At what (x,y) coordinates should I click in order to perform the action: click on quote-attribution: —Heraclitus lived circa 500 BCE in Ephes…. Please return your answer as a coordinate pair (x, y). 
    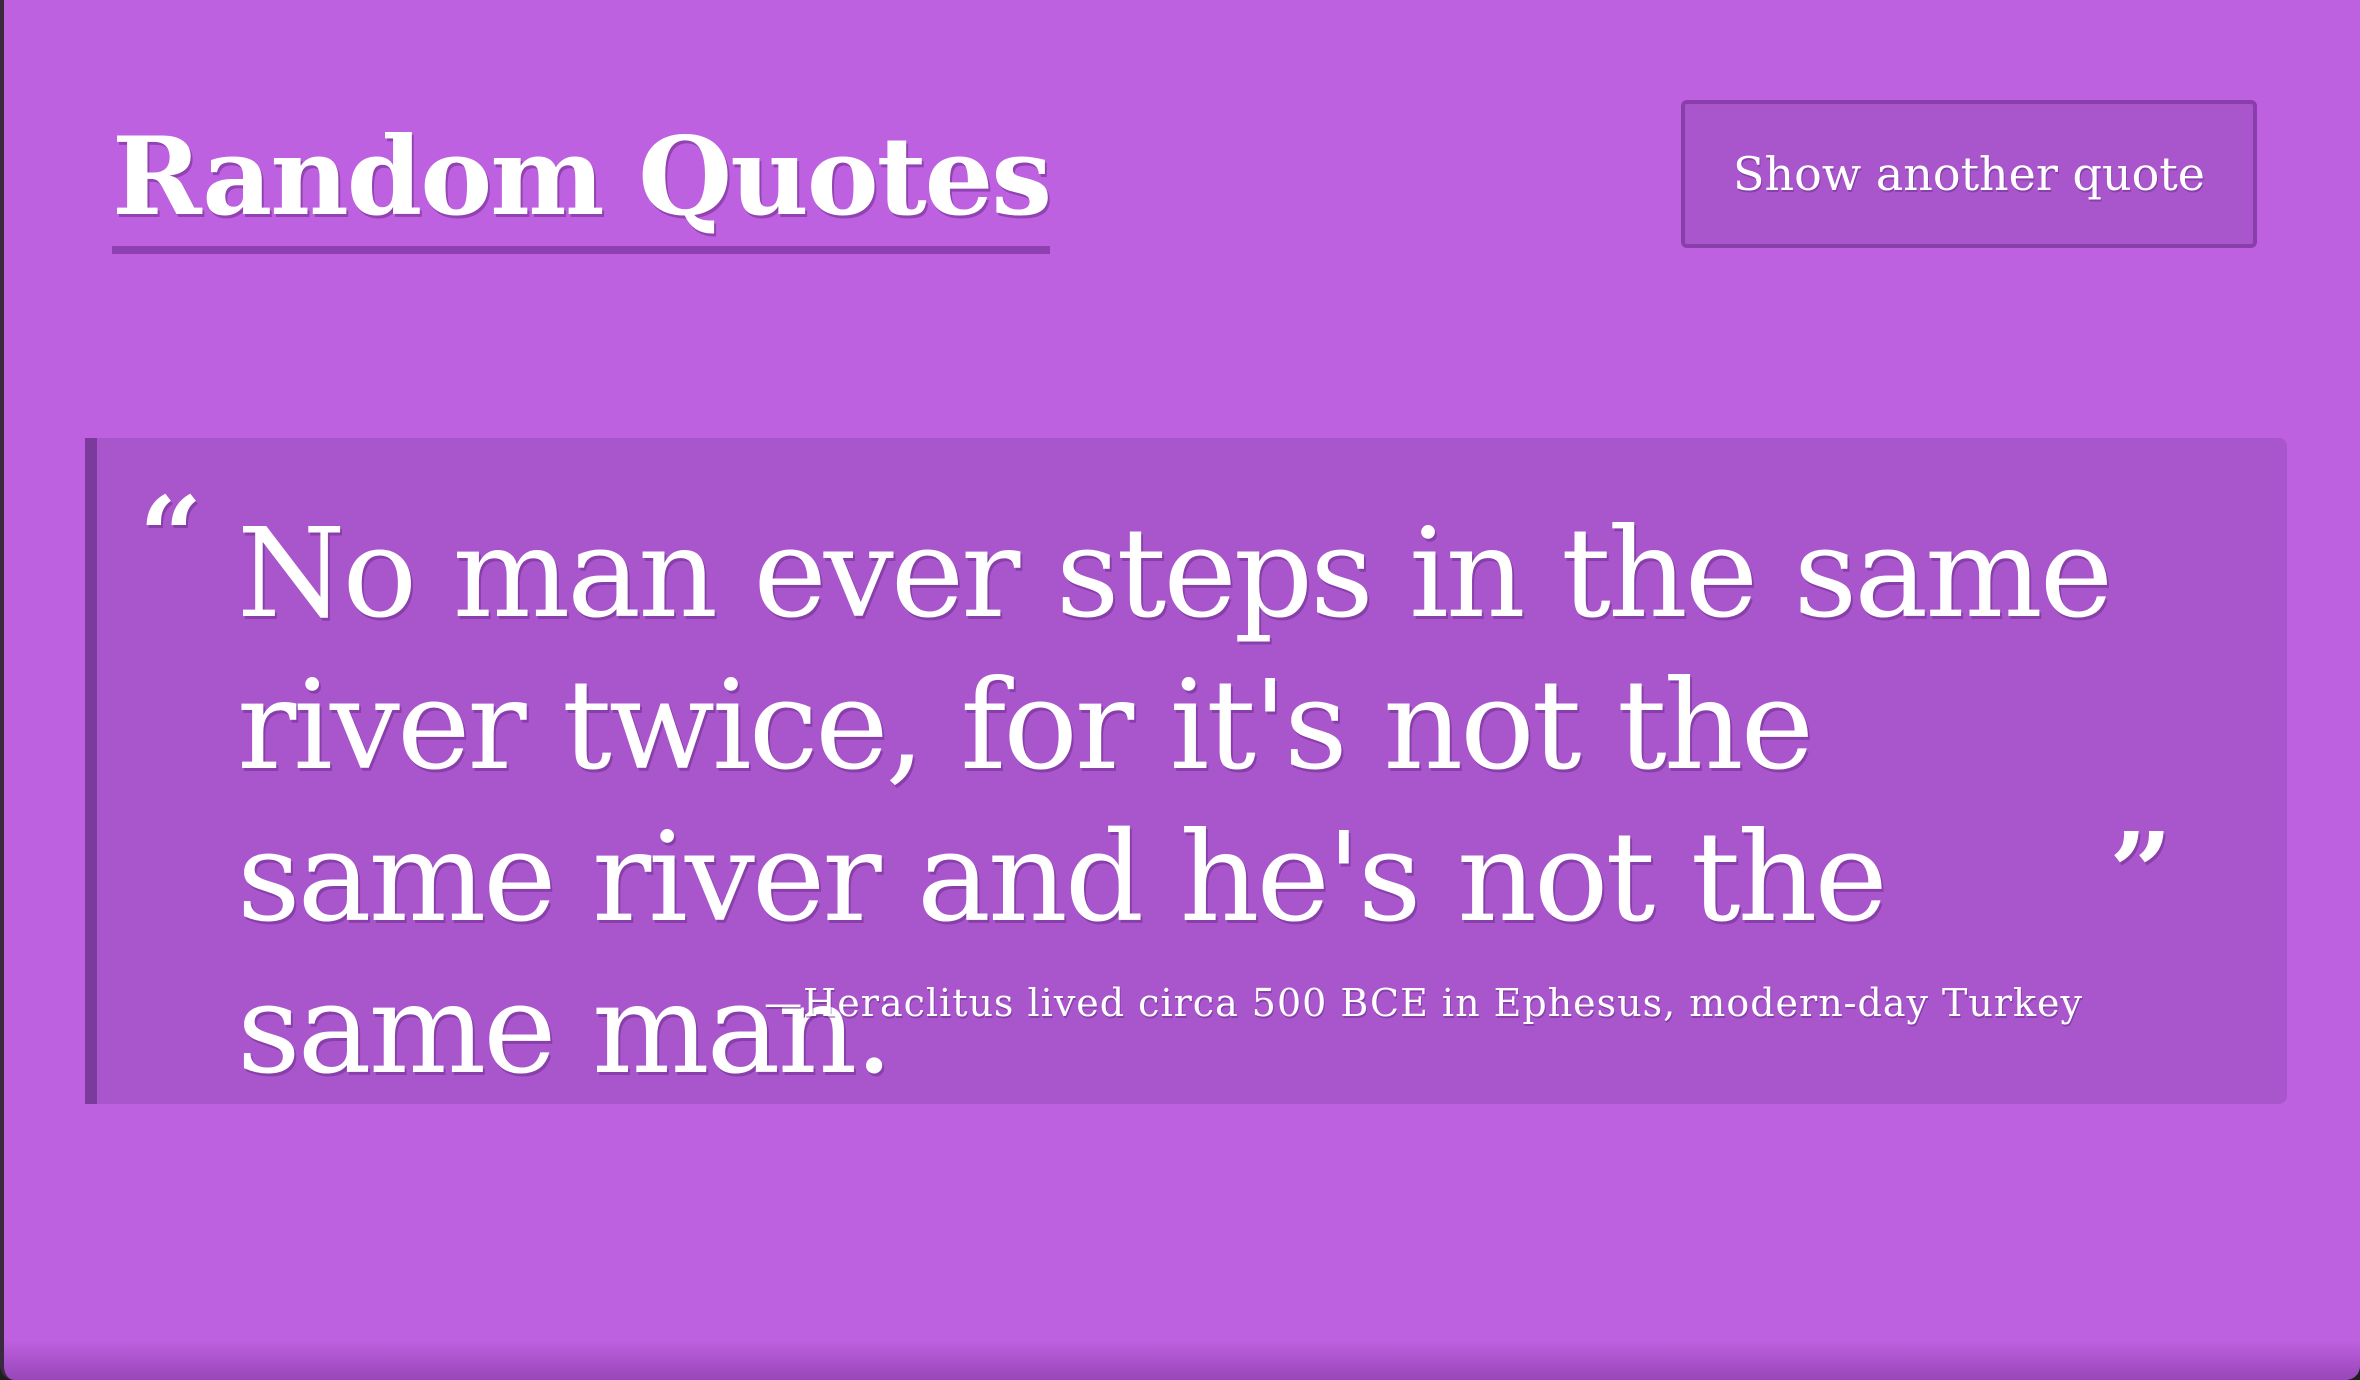
    Looking at the image, I should click on (1423, 1003).